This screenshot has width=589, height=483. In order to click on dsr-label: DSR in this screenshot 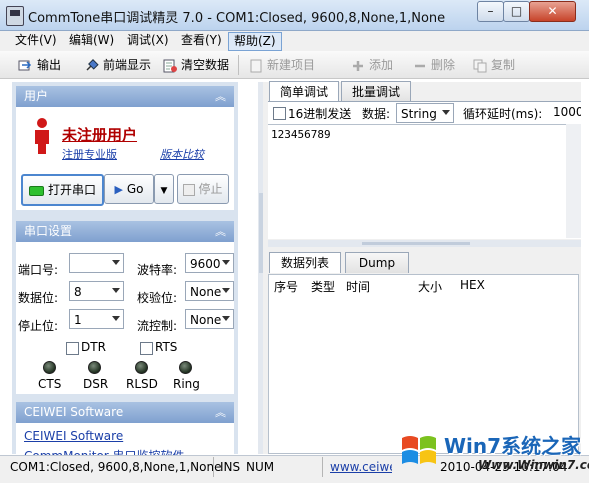, I will do `click(96, 384)`.